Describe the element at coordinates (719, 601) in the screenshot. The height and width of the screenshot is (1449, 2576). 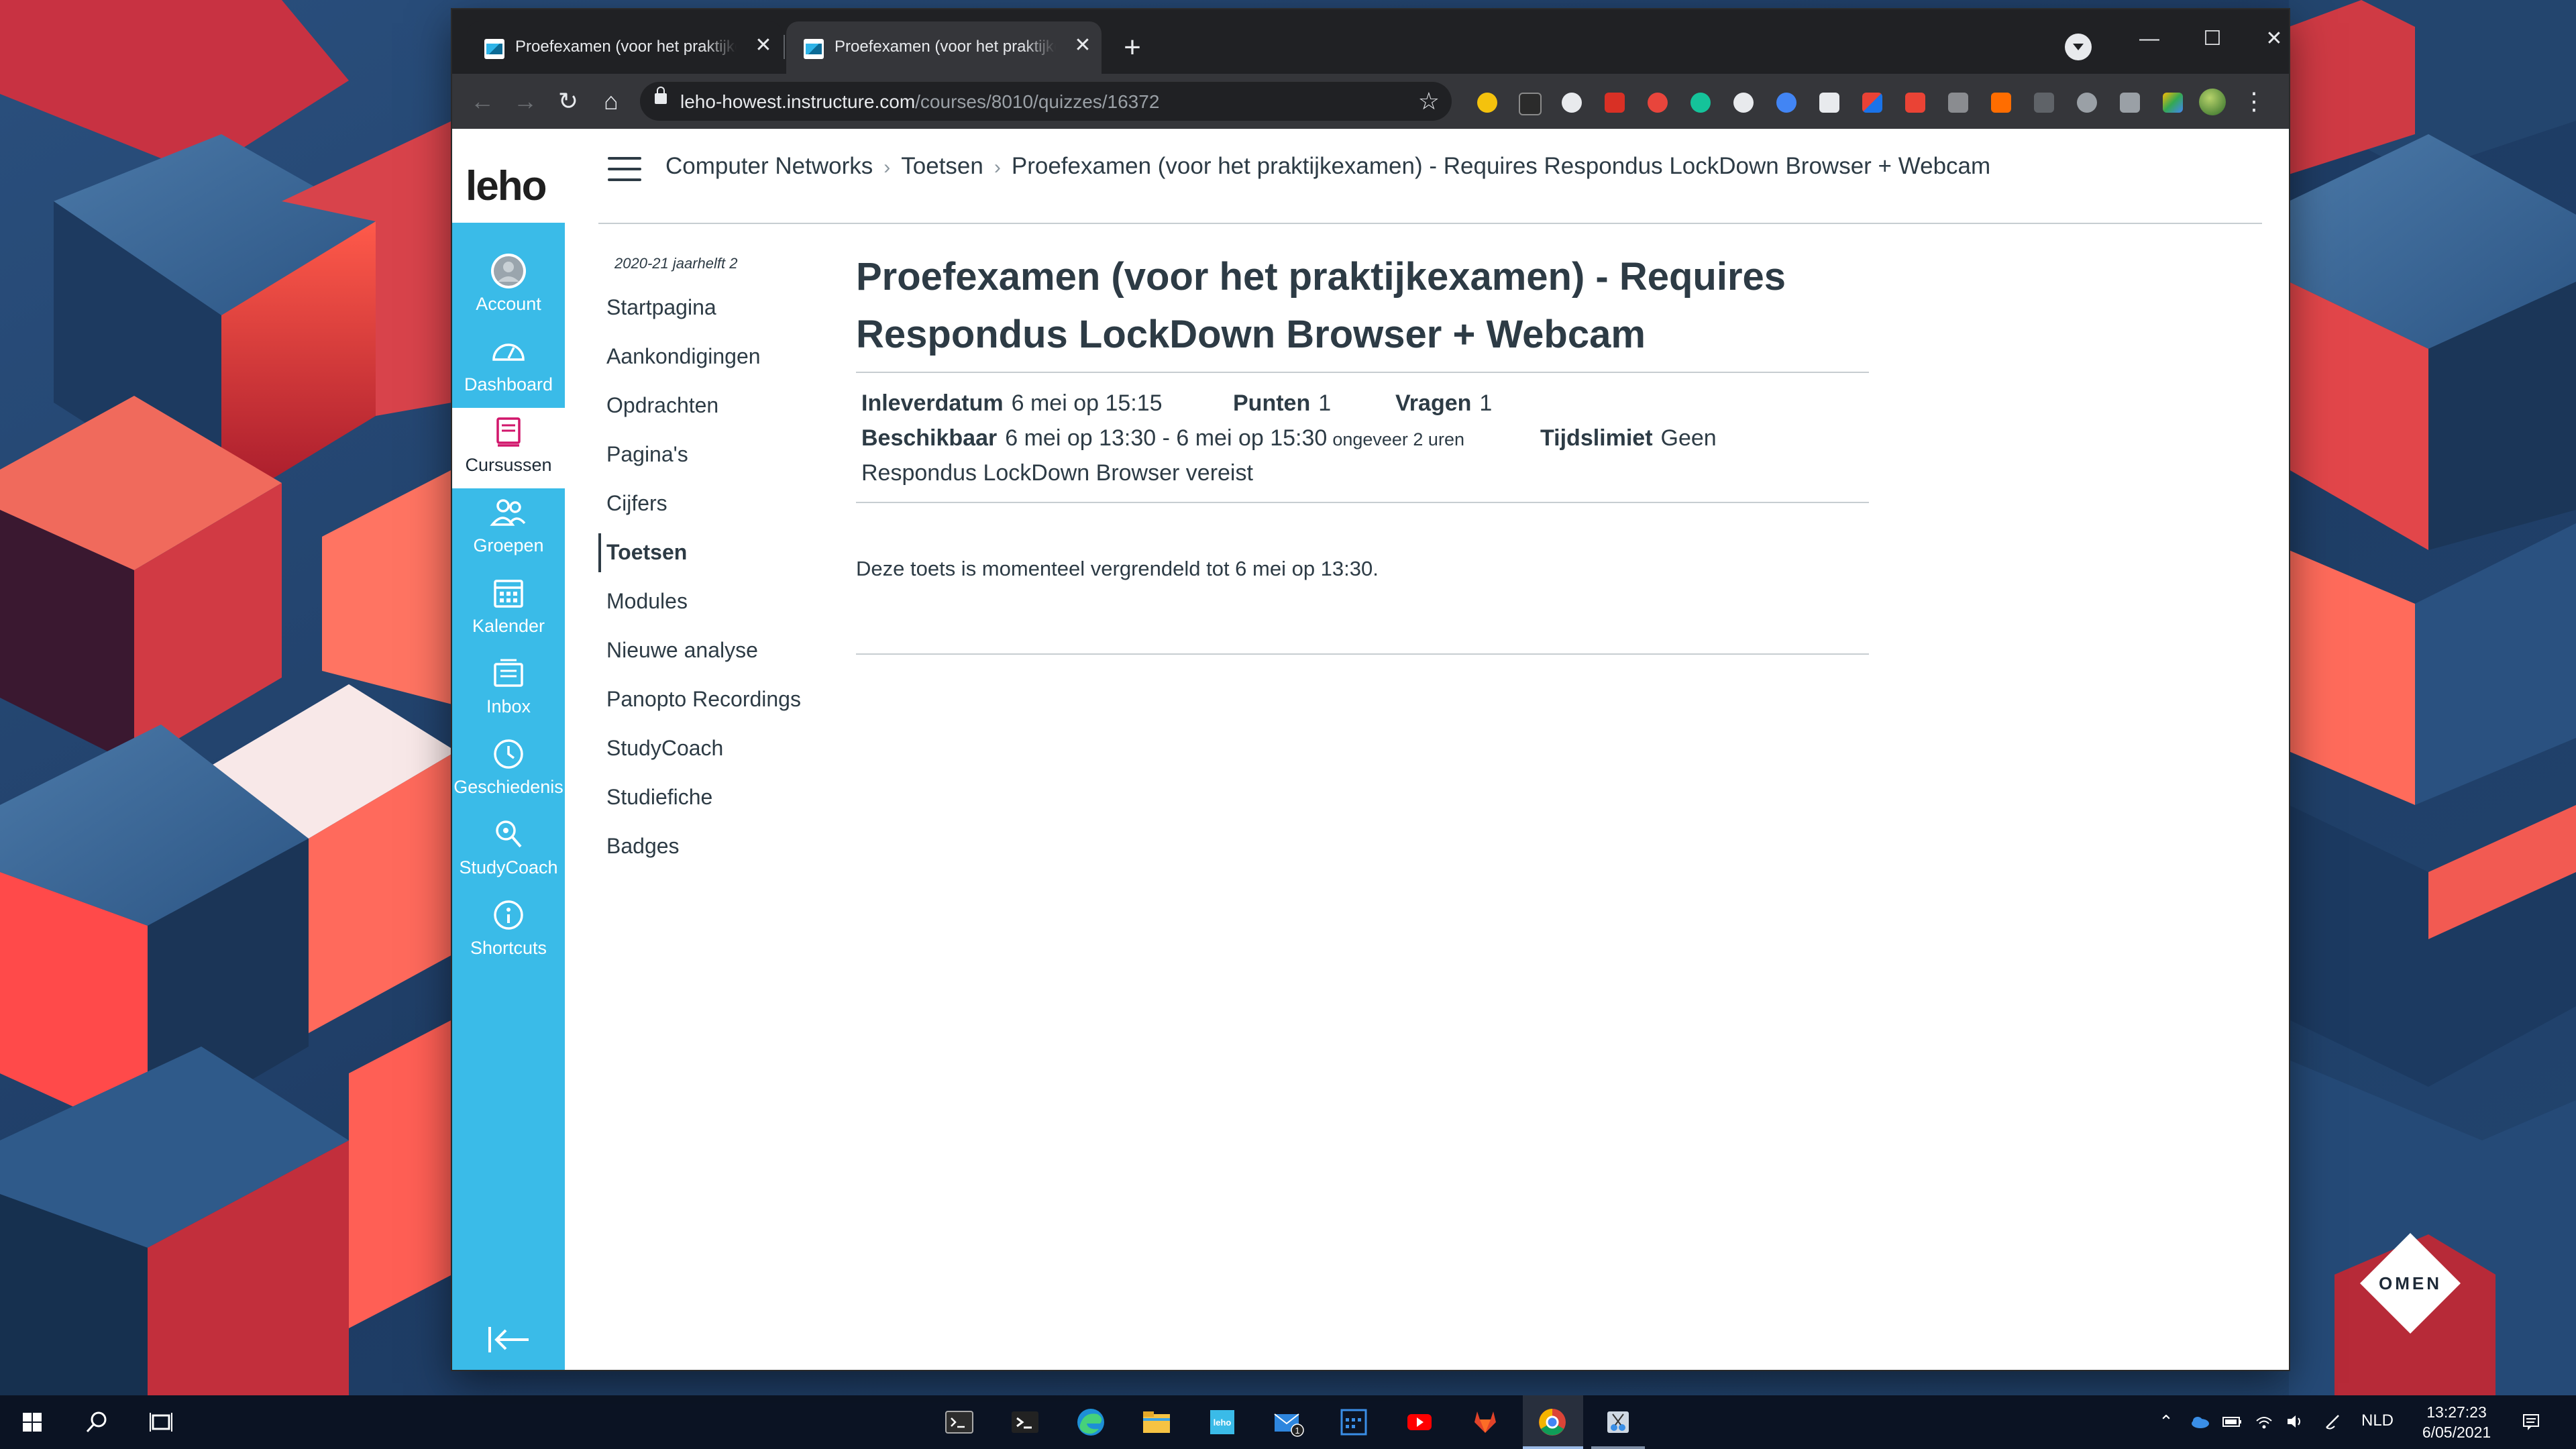
I see `course-nav-modules: Modules` at that location.